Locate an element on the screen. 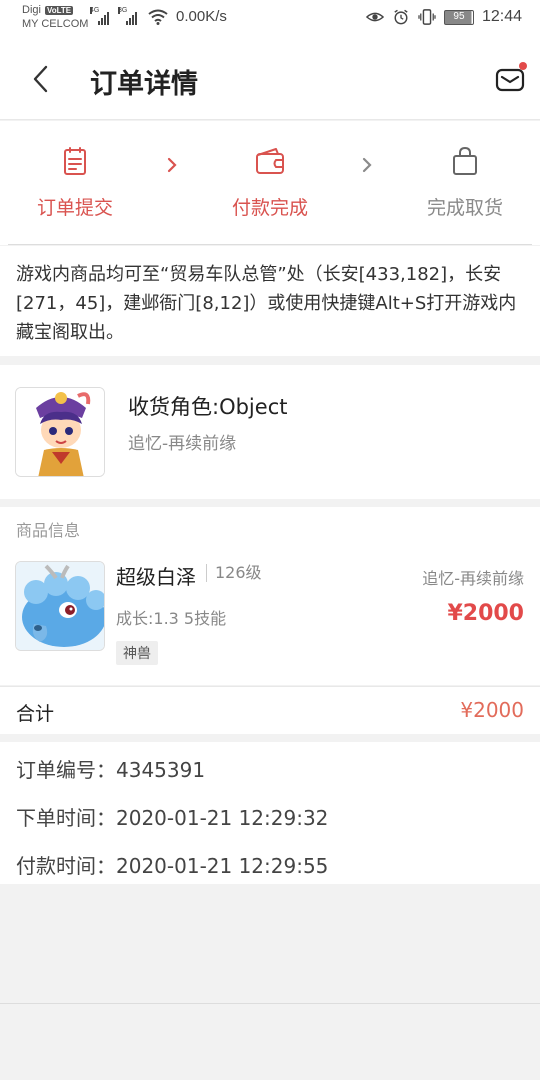 Image resolution: width=540 pixels, height=1080 pixels. network-speed: 0.00K/s is located at coordinates (201, 16).